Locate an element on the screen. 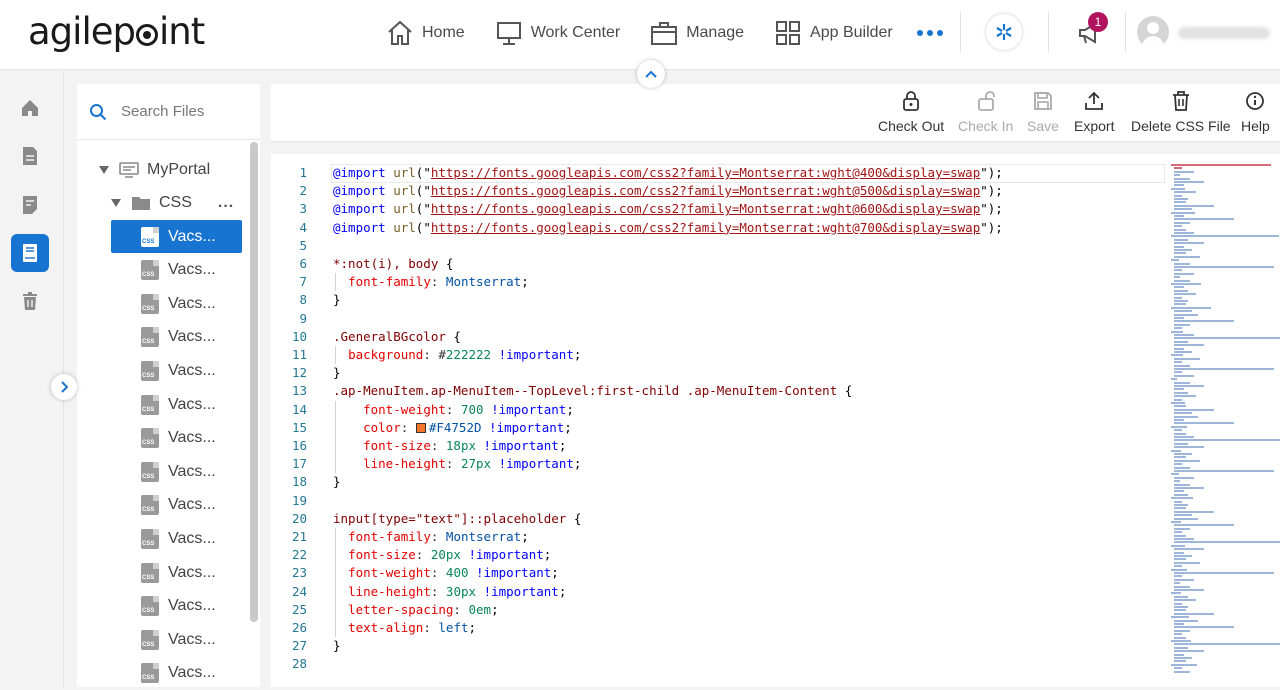 Image resolution: width=1280 pixels, height=690 pixels. more-dots-icon is located at coordinates (929, 33).